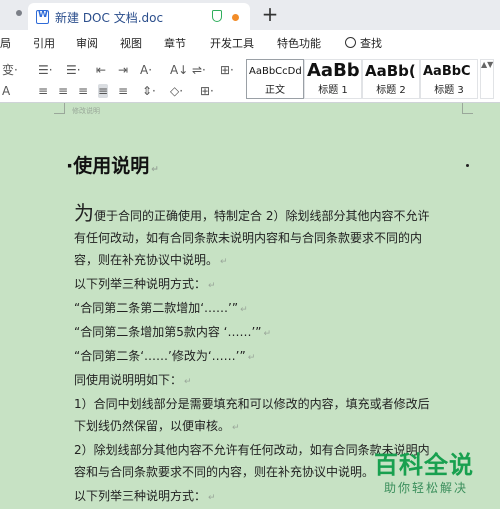  What do you see at coordinates (224, 471) in the screenshot?
I see `paragraph-12: 容和与合同条款要求不同的内容，则在补充协议中说明。` at bounding box center [224, 471].